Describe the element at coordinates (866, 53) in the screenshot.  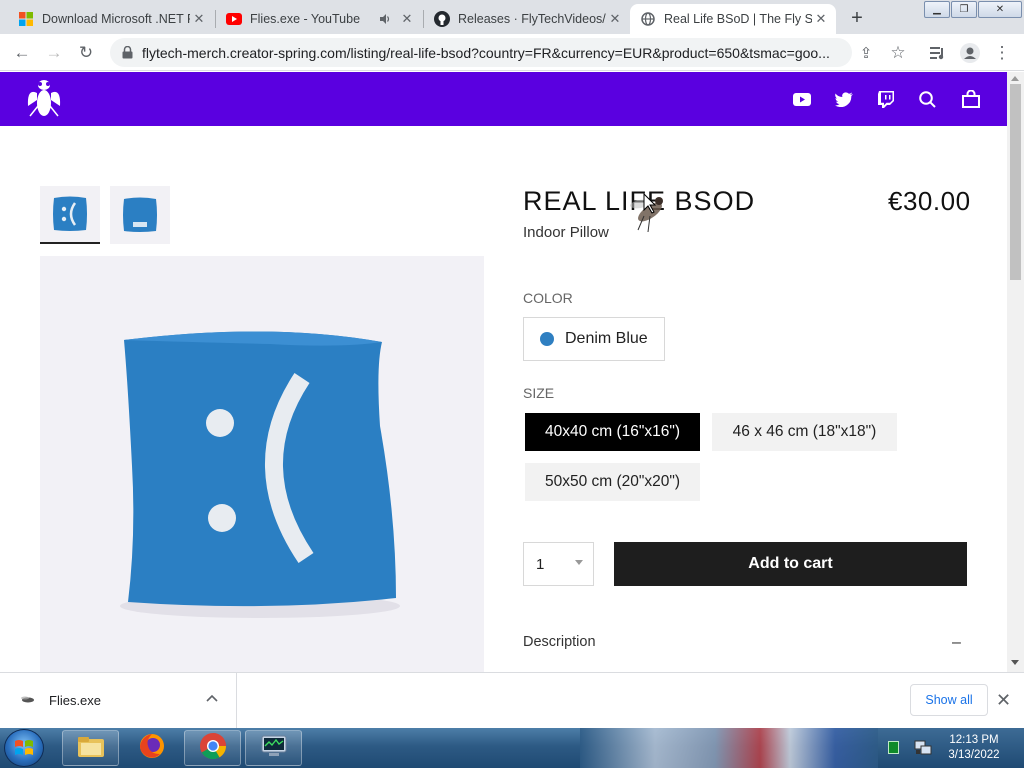
I see `share-icon: ⇪` at that location.